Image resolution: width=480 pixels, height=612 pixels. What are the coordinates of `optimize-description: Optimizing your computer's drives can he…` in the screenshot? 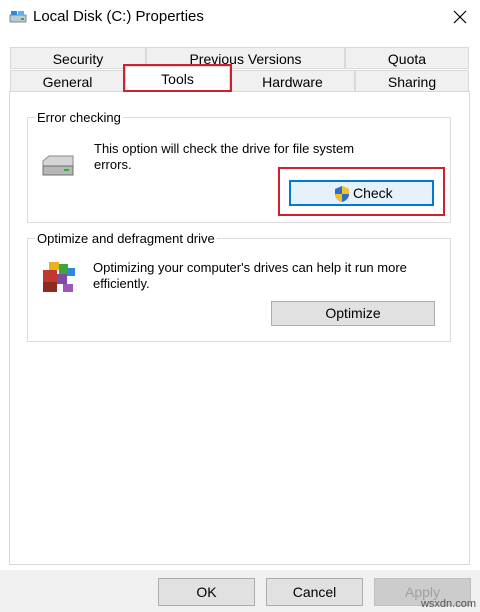 It's located at (250, 275).